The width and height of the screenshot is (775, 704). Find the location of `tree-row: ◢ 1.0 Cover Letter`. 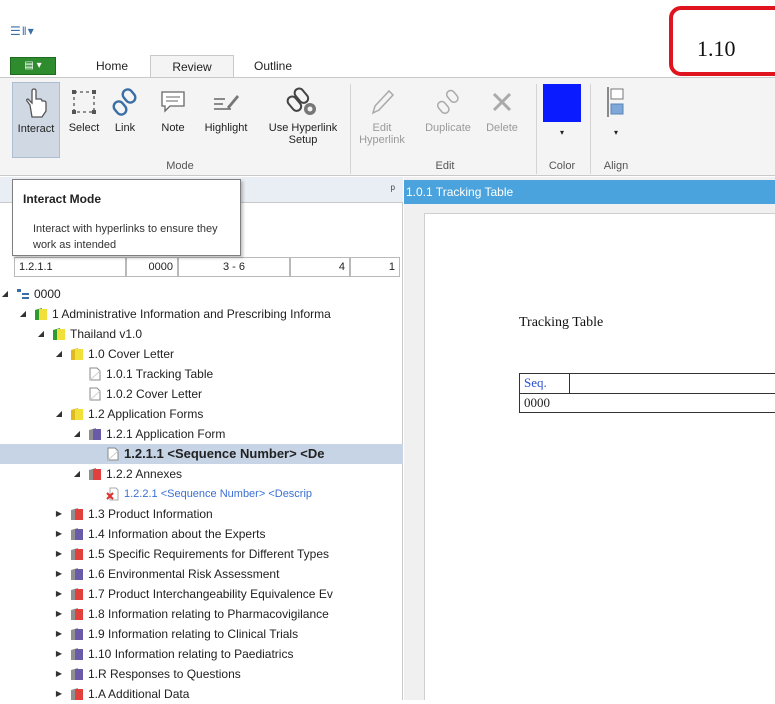

tree-row: ◢ 1.0 Cover Letter is located at coordinates (201, 354).